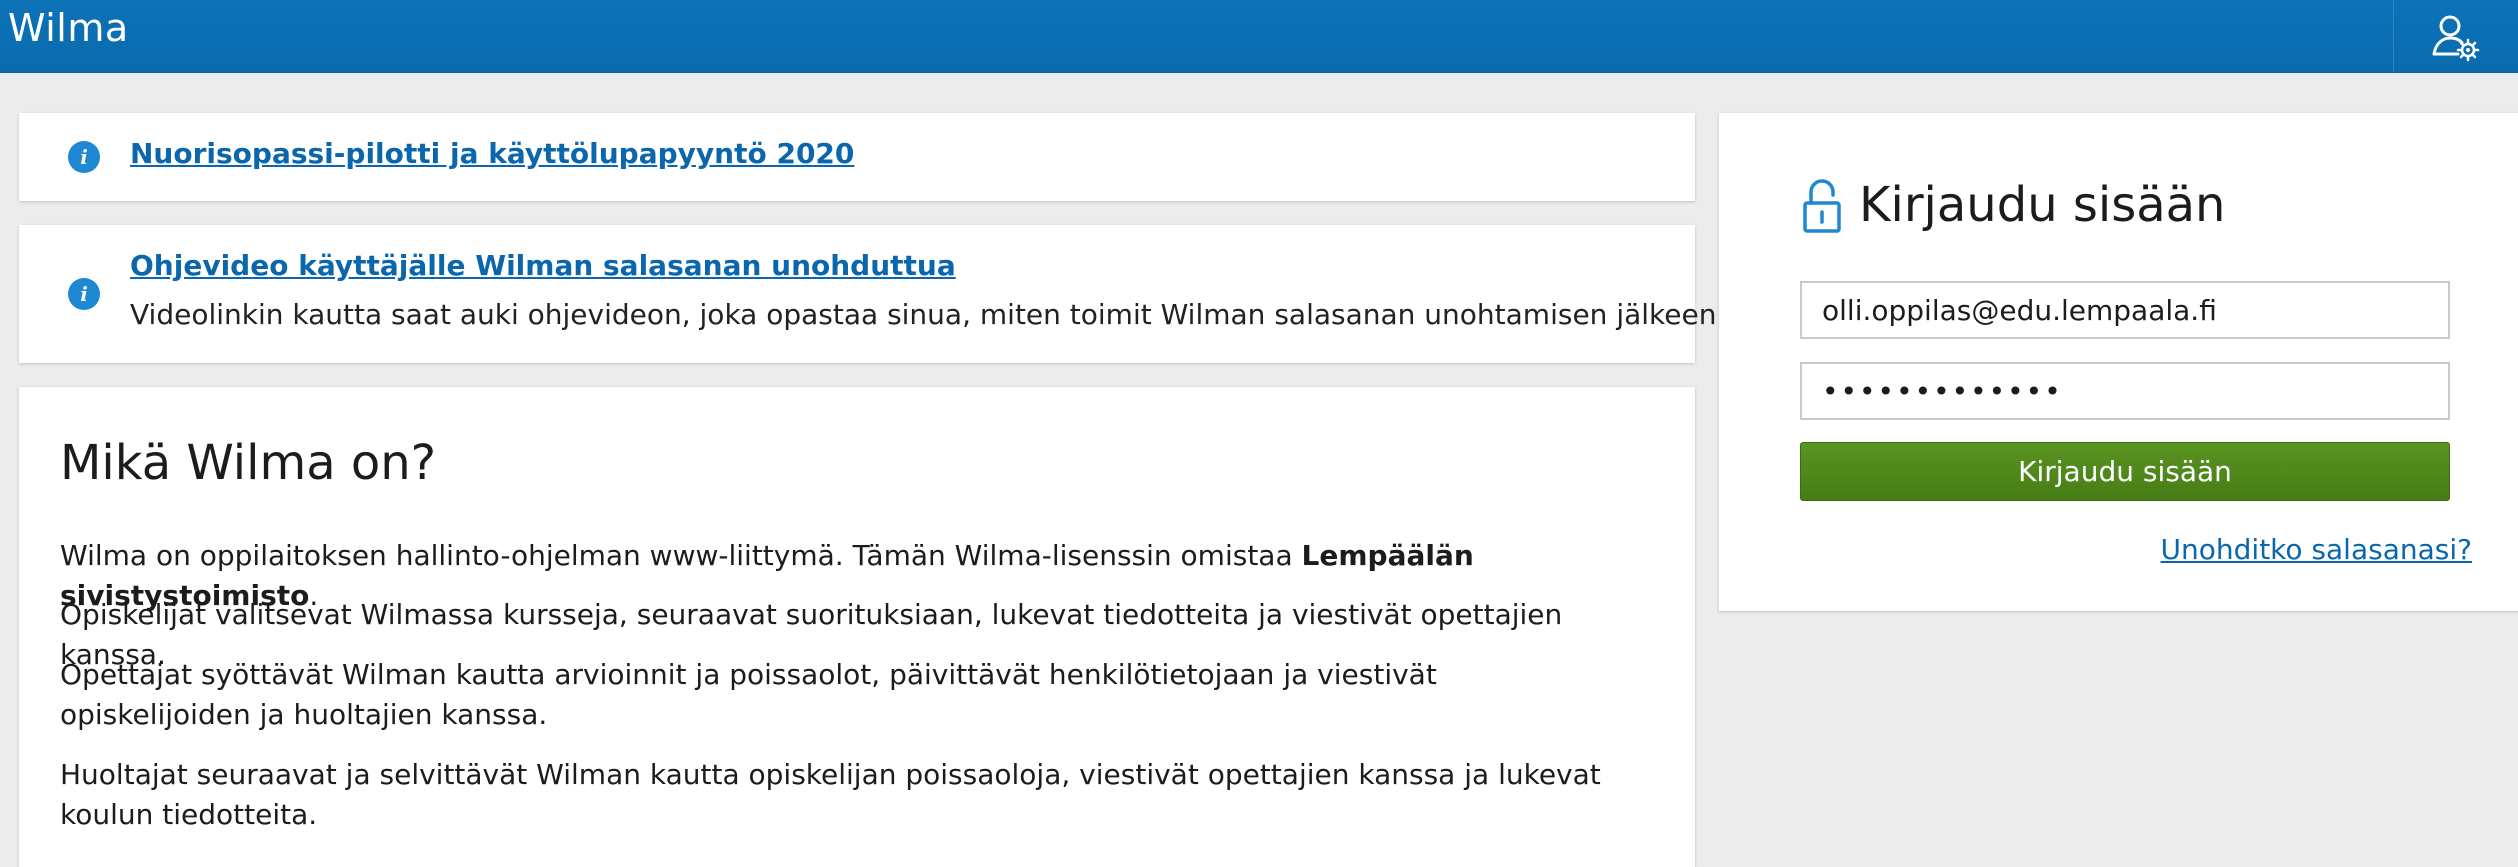 The width and height of the screenshot is (2518, 867). I want to click on top-bar: Wilma, so click(1259, 36).